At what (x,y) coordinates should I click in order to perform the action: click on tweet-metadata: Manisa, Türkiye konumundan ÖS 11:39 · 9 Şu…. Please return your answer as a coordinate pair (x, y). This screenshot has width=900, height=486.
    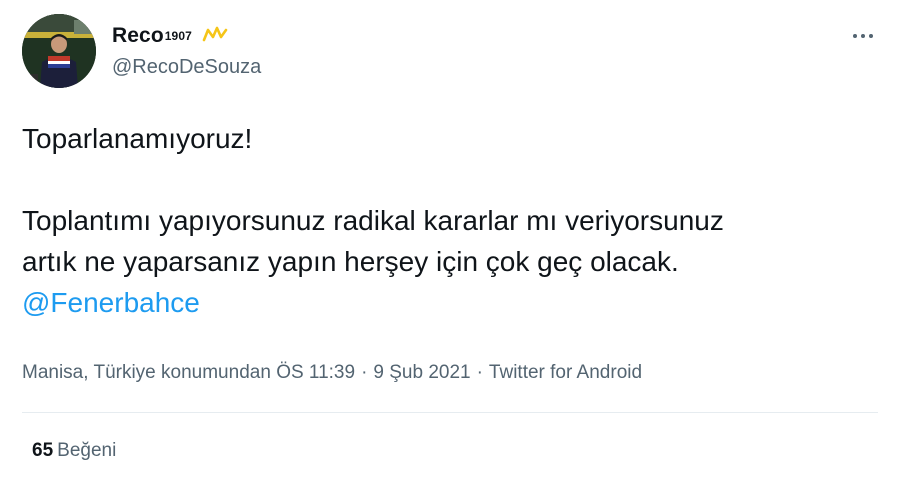
    Looking at the image, I should click on (332, 372).